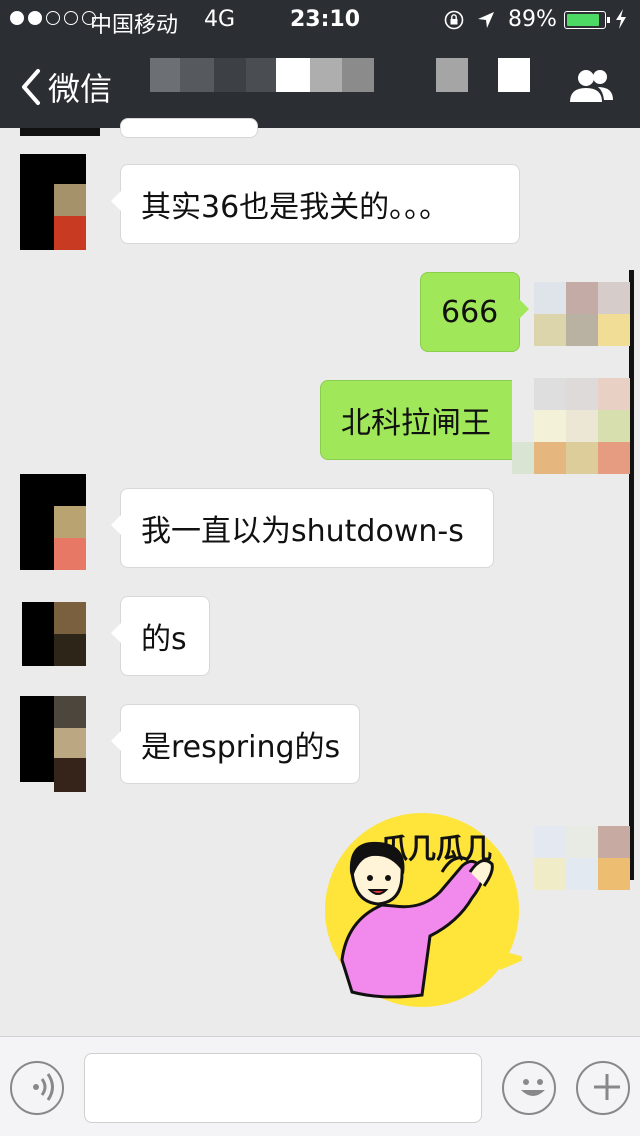 The image size is (640, 1136). I want to click on message-text: 是respring的s, so click(241, 747).